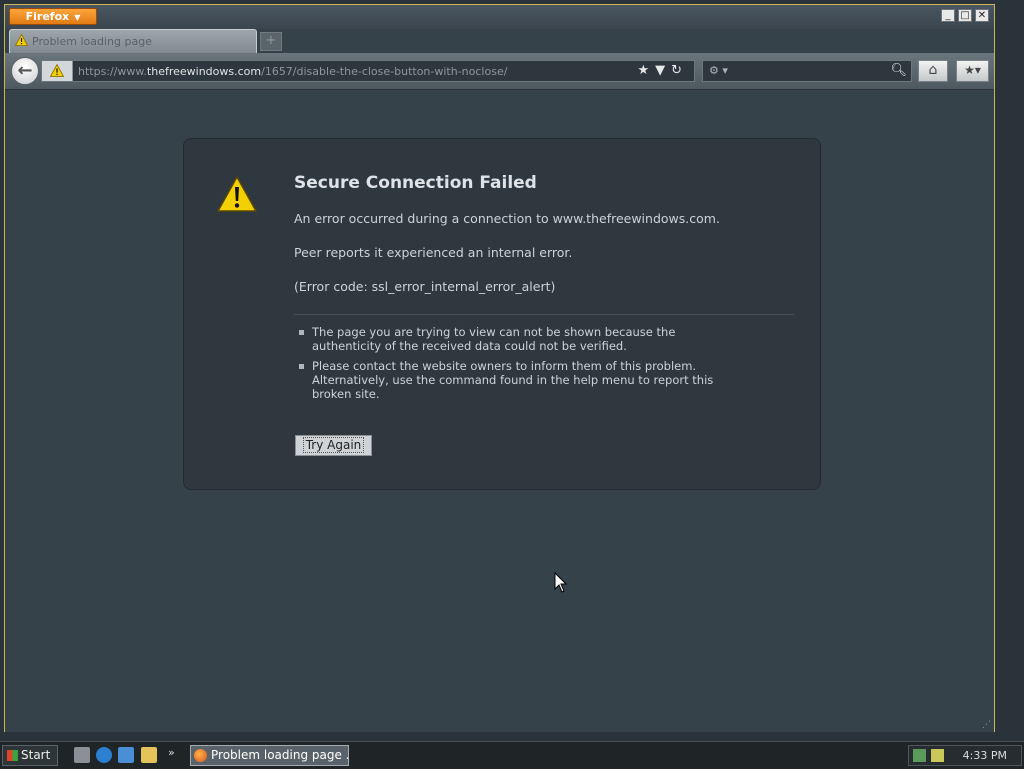 The image size is (1024, 769). Describe the element at coordinates (937, 755) in the screenshot. I see `tray-app-icon` at that location.